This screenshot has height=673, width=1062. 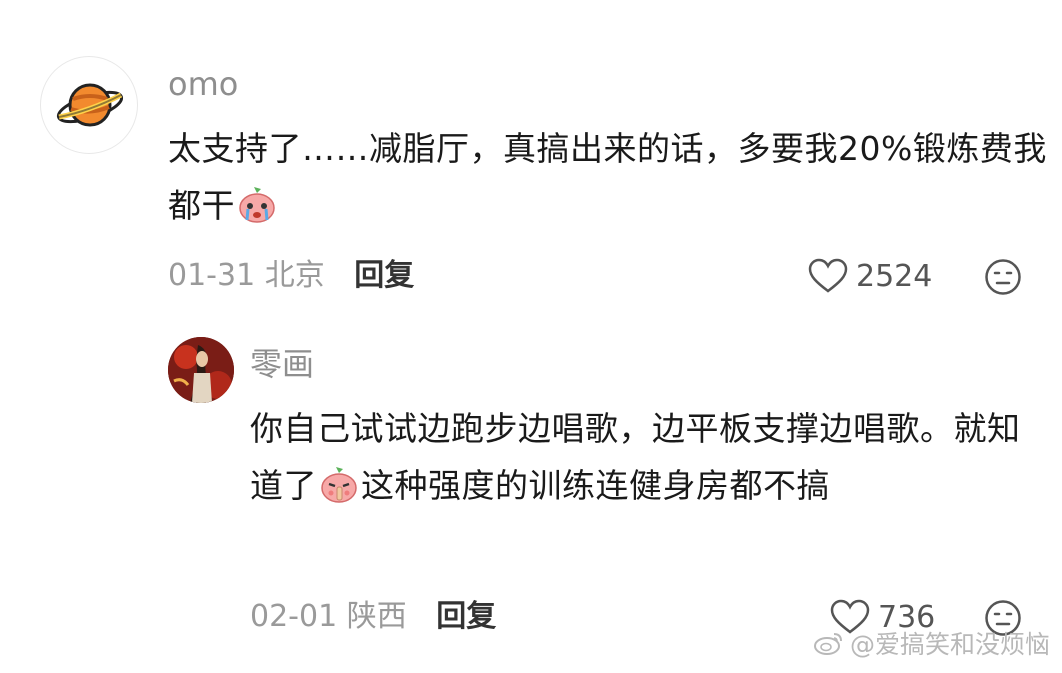 What do you see at coordinates (294, 616) in the screenshot?
I see `reply-date: 02-01` at bounding box center [294, 616].